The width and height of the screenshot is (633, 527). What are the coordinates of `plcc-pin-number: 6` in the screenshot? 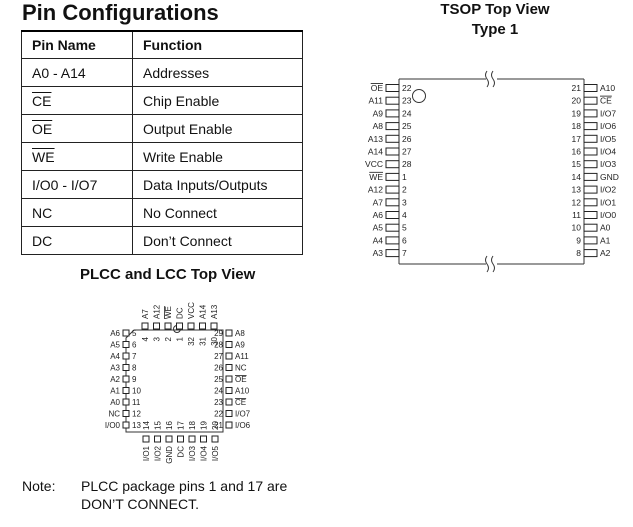 It's located at (134, 345).